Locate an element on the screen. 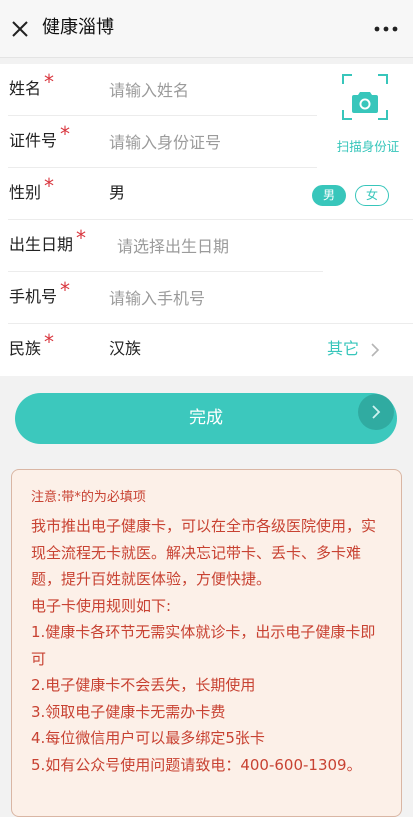 Image resolution: width=413 pixels, height=817 pixels. floating-arrow-button is located at coordinates (376, 412).